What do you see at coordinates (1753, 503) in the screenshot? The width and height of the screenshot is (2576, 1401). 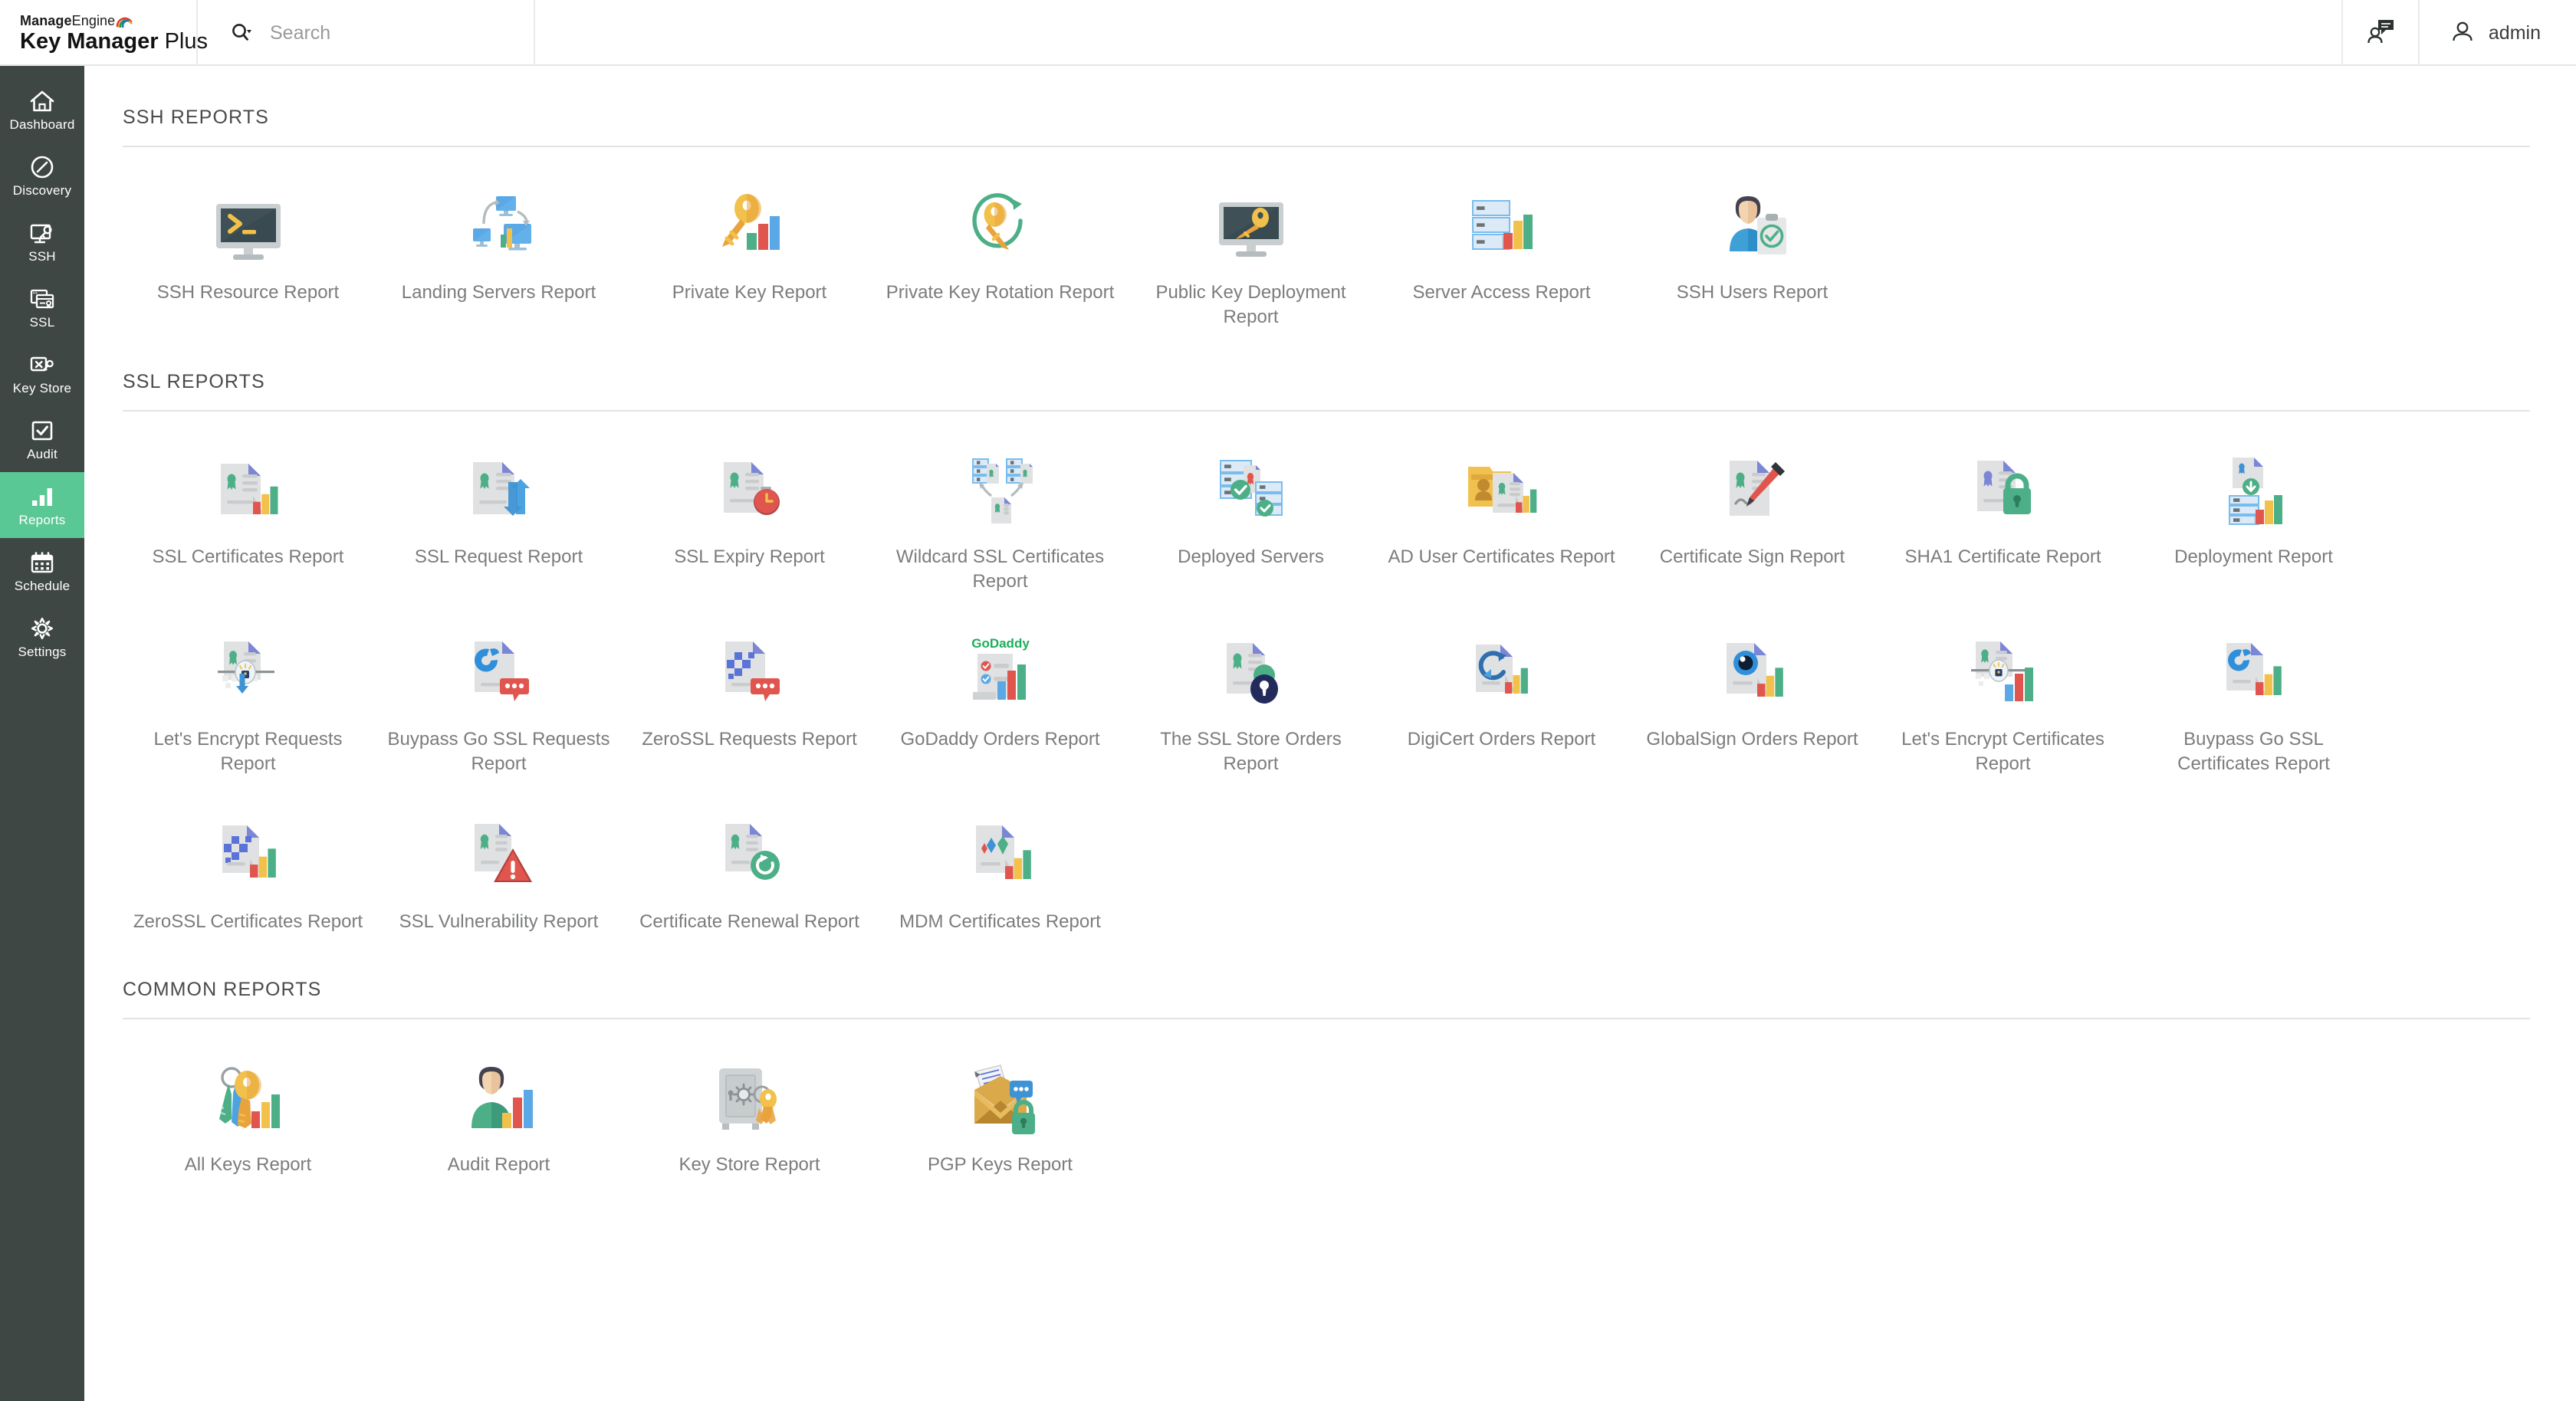 I see `report-card-certificate-sign-report: Certificate Sign Report` at bounding box center [1753, 503].